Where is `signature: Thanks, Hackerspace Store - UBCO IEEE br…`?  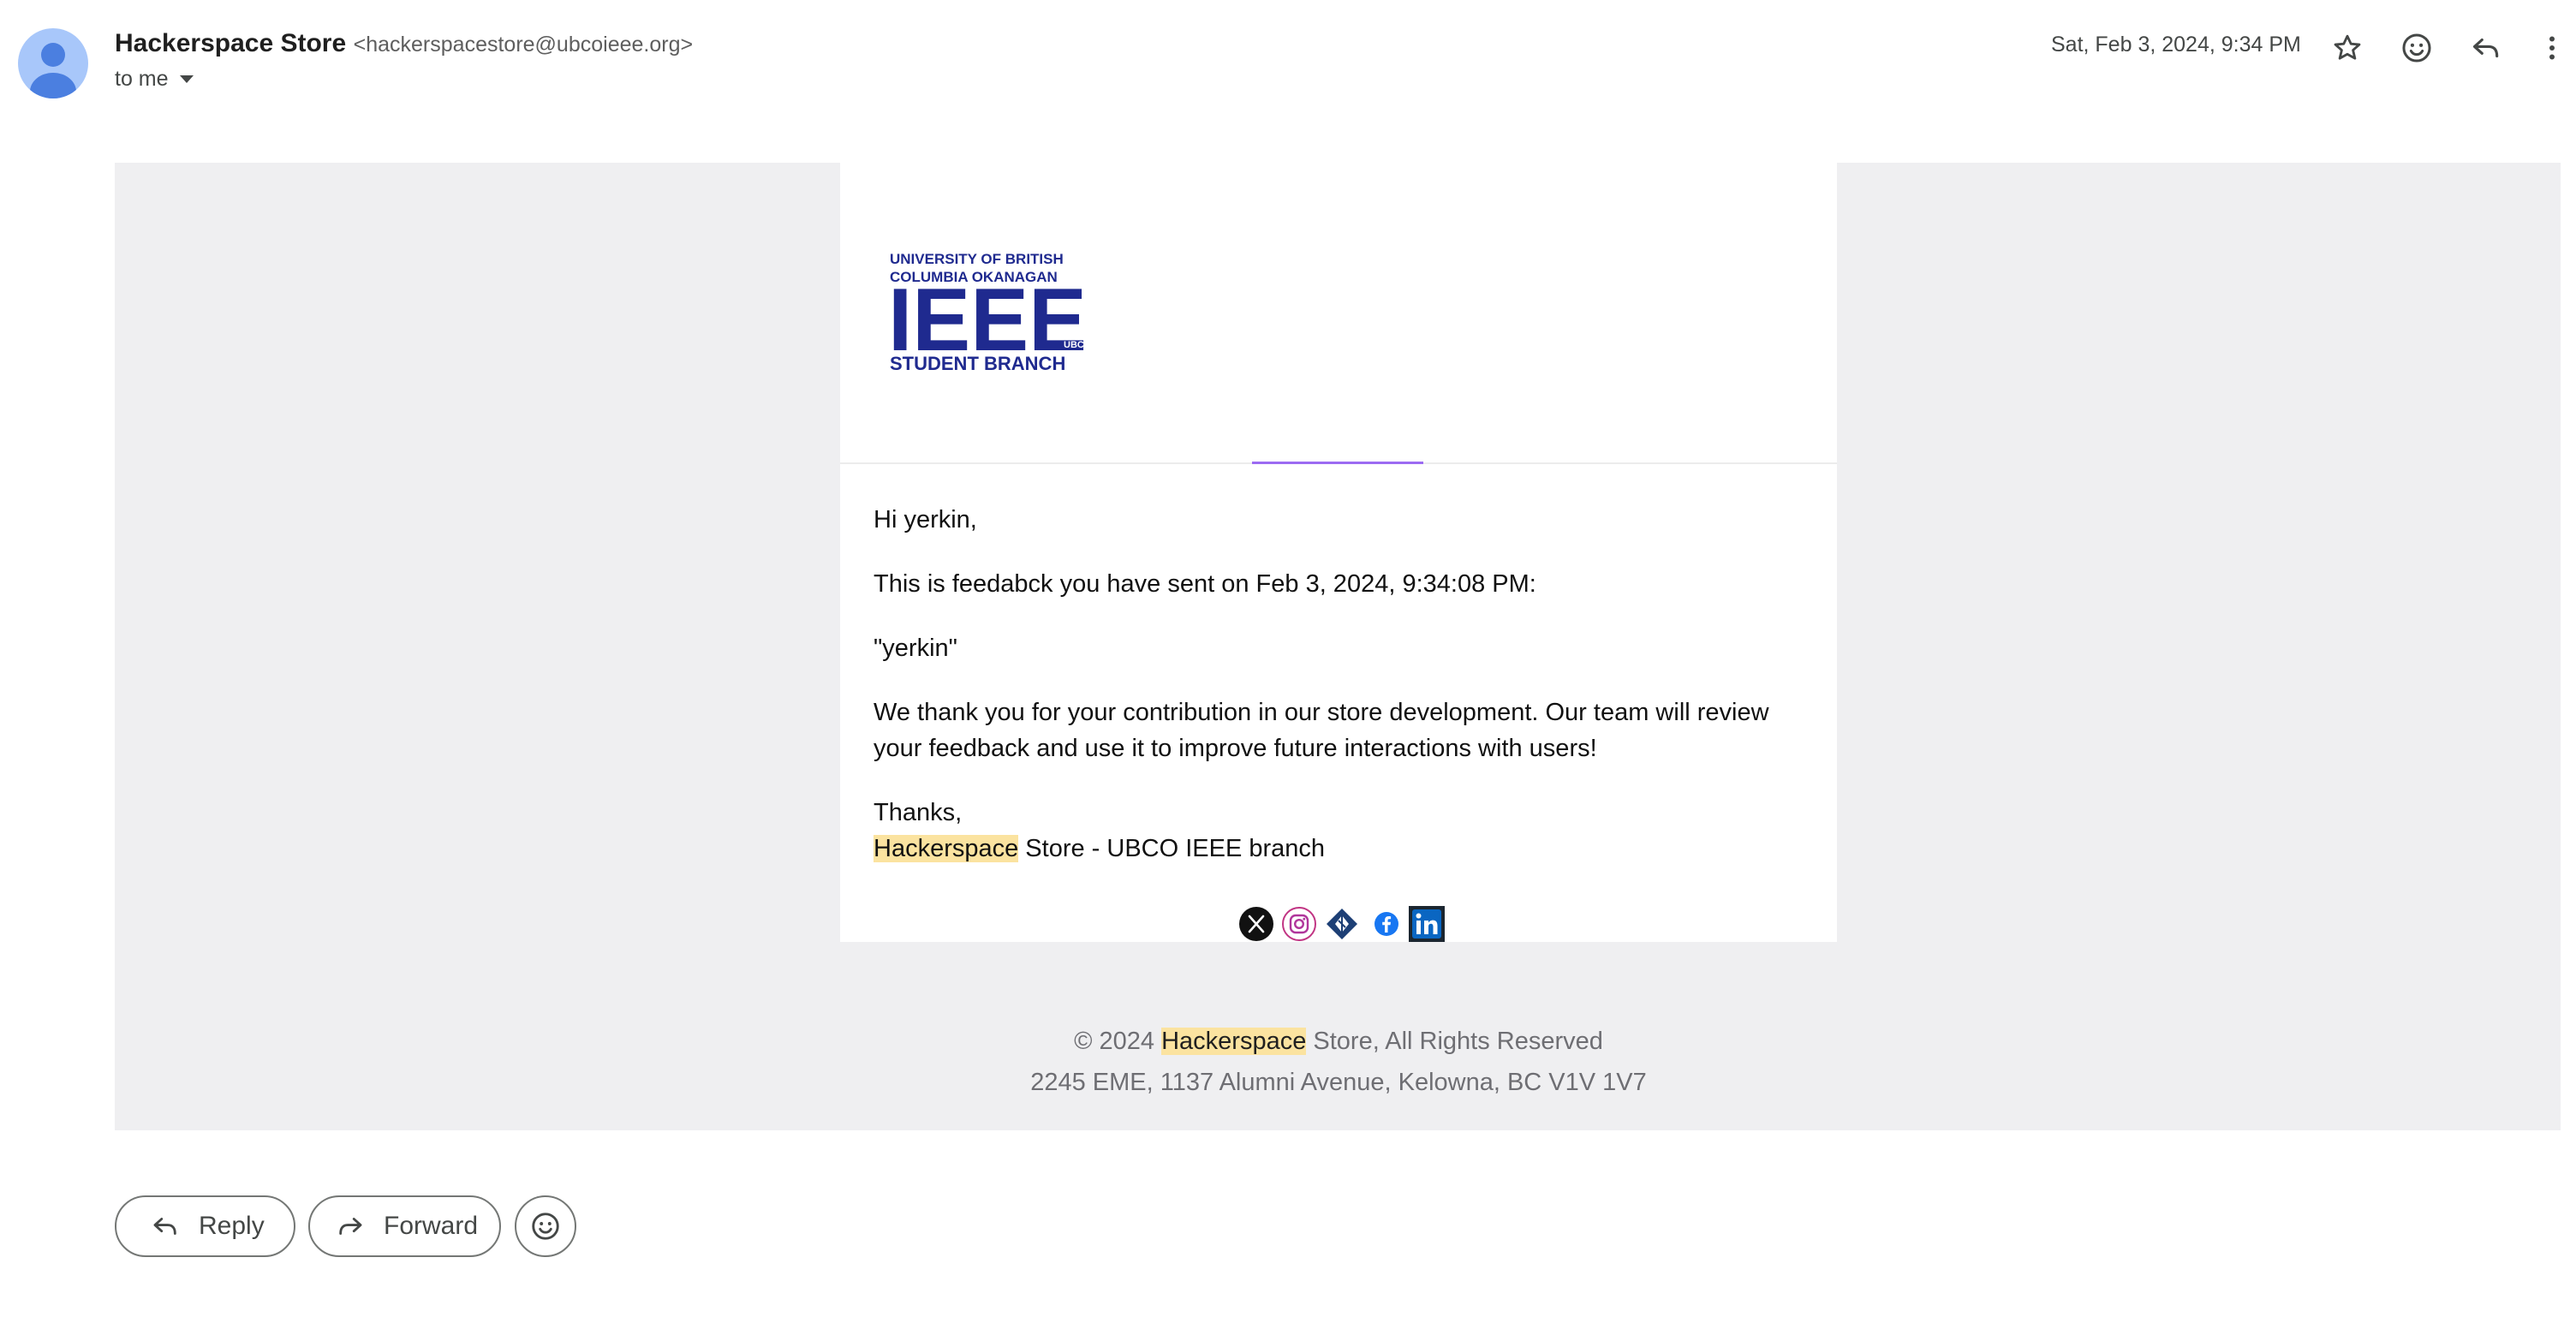 signature: Thanks, Hackerspace Store - UBCO IEEE br… is located at coordinates (1338, 831).